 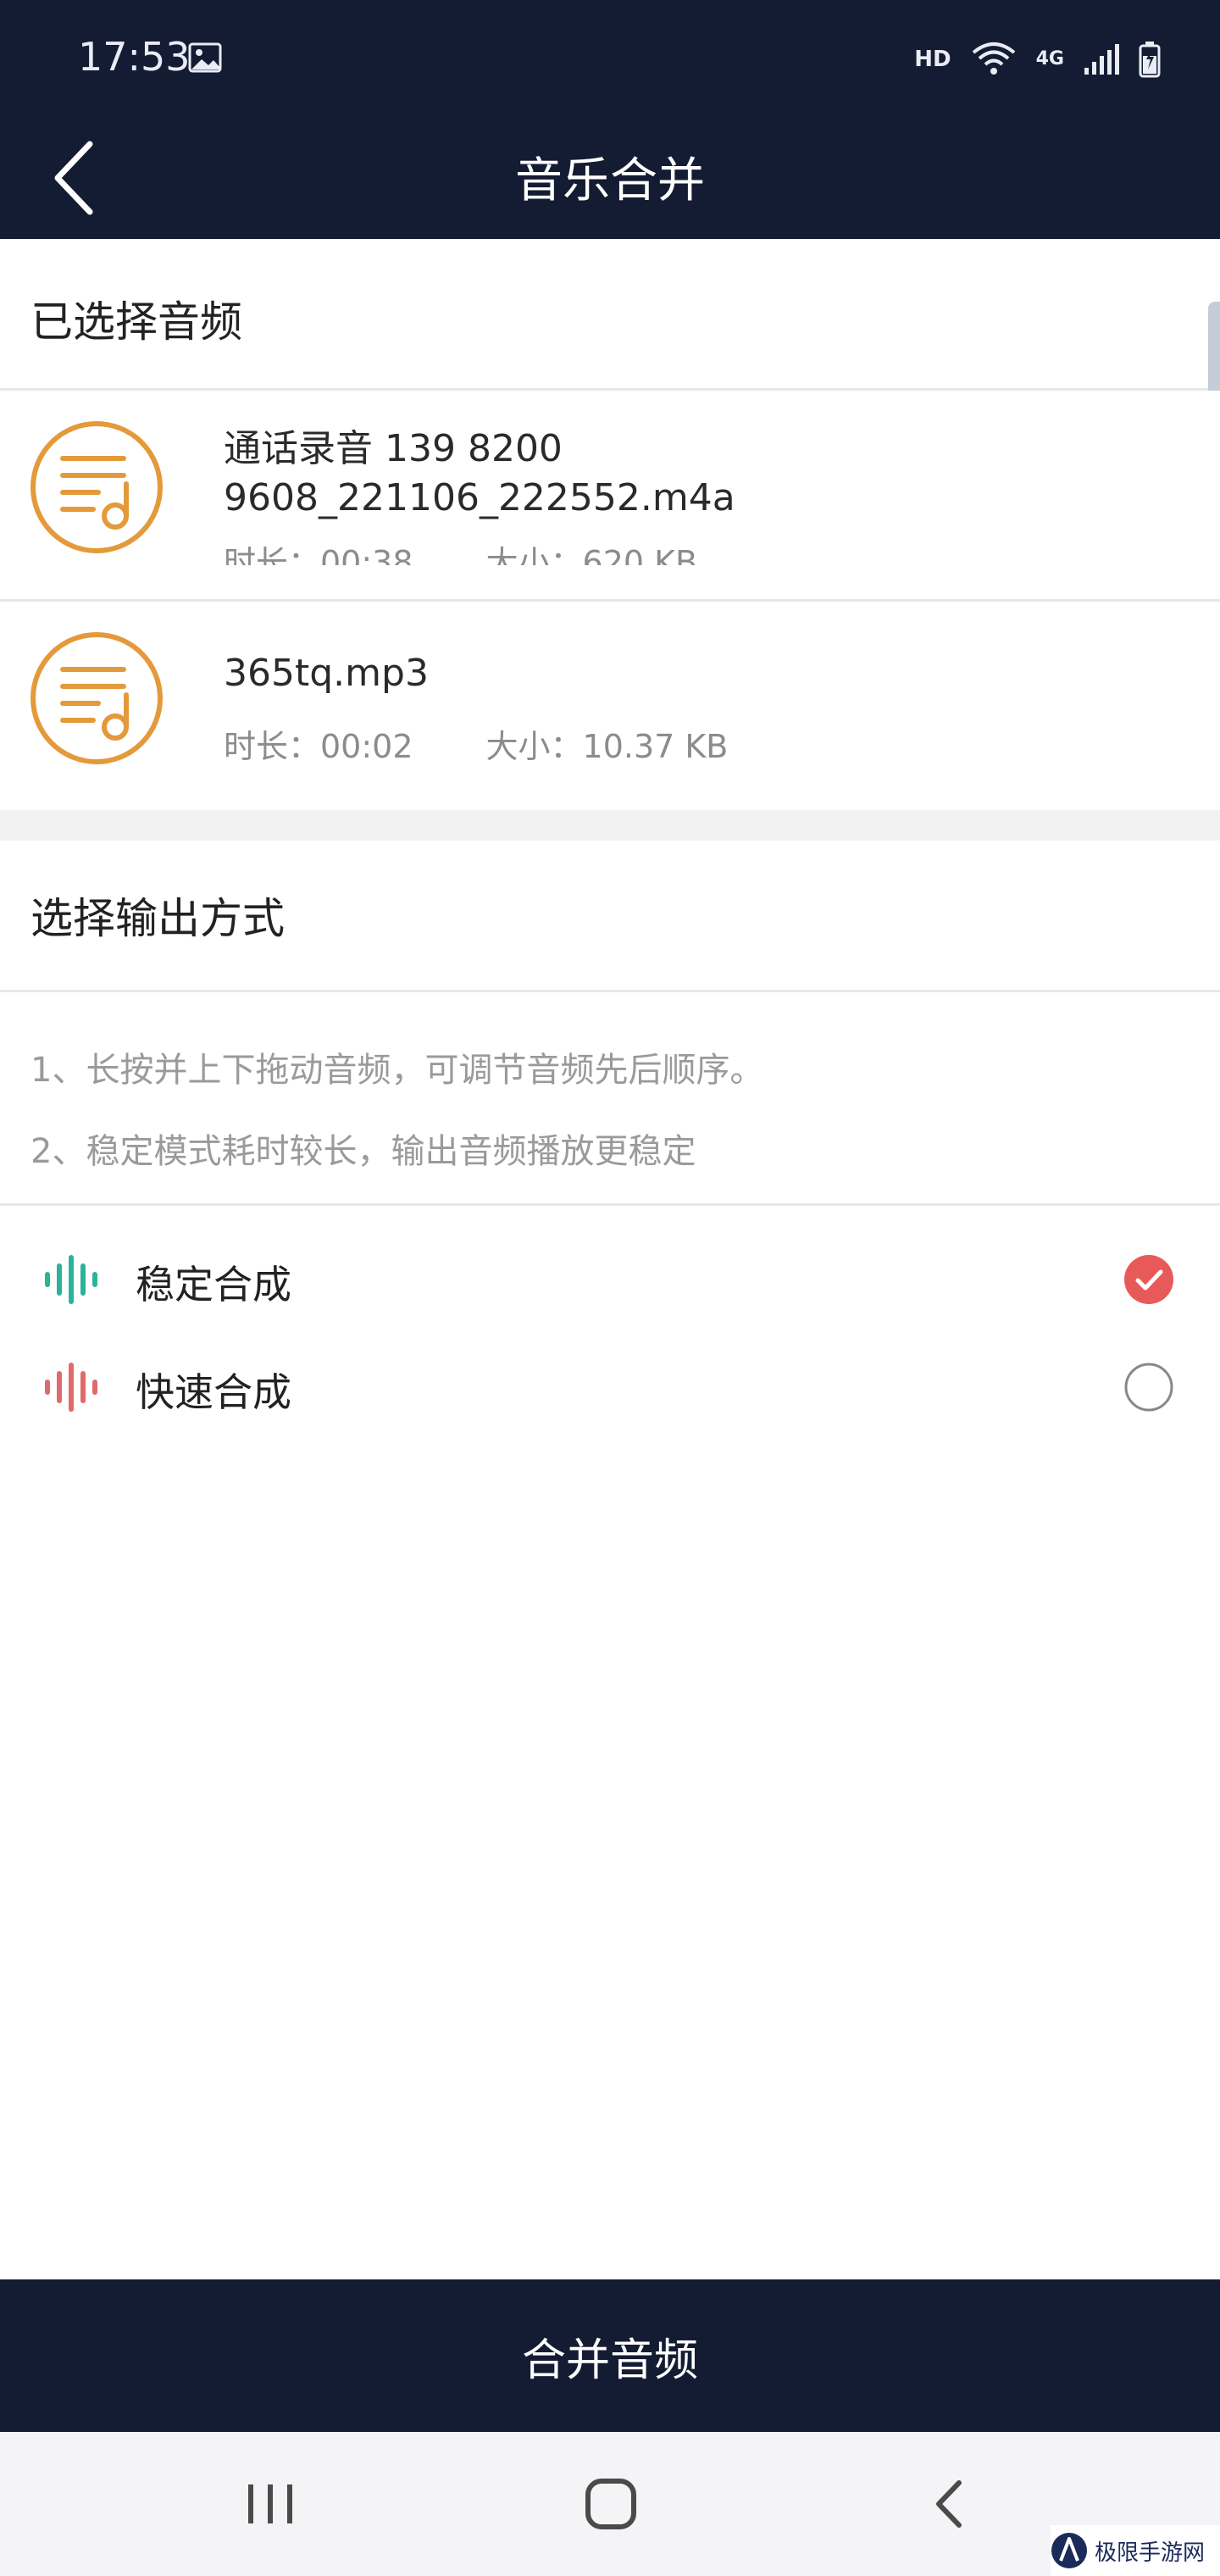 I want to click on network-type: 4G, so click(x=1049, y=58).